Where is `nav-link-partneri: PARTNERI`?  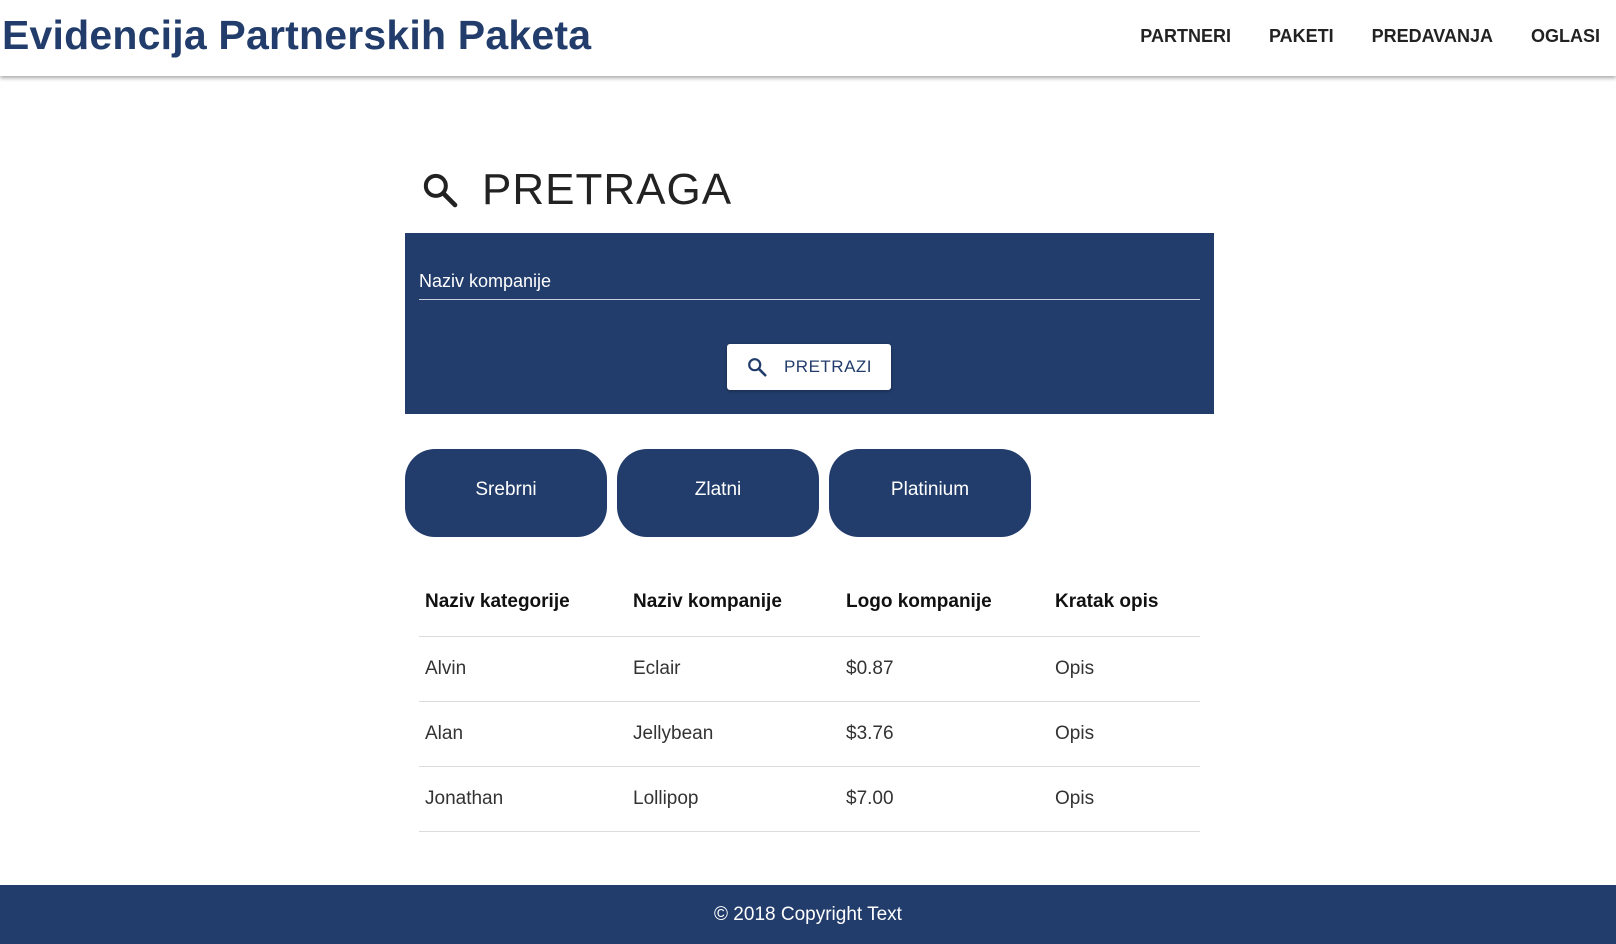 nav-link-partneri: PARTNERI is located at coordinates (1185, 36).